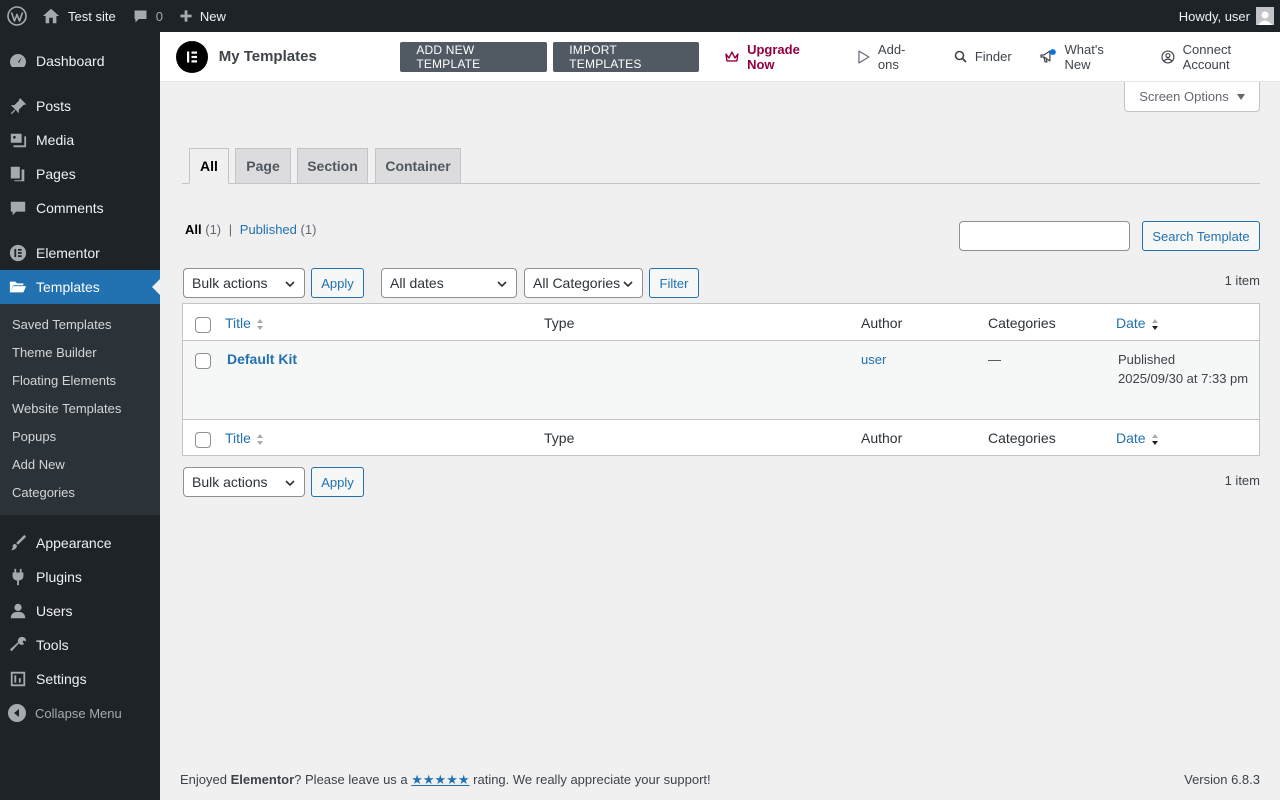 The width and height of the screenshot is (1280, 800). I want to click on elementor-logo-icon, so click(192, 56).